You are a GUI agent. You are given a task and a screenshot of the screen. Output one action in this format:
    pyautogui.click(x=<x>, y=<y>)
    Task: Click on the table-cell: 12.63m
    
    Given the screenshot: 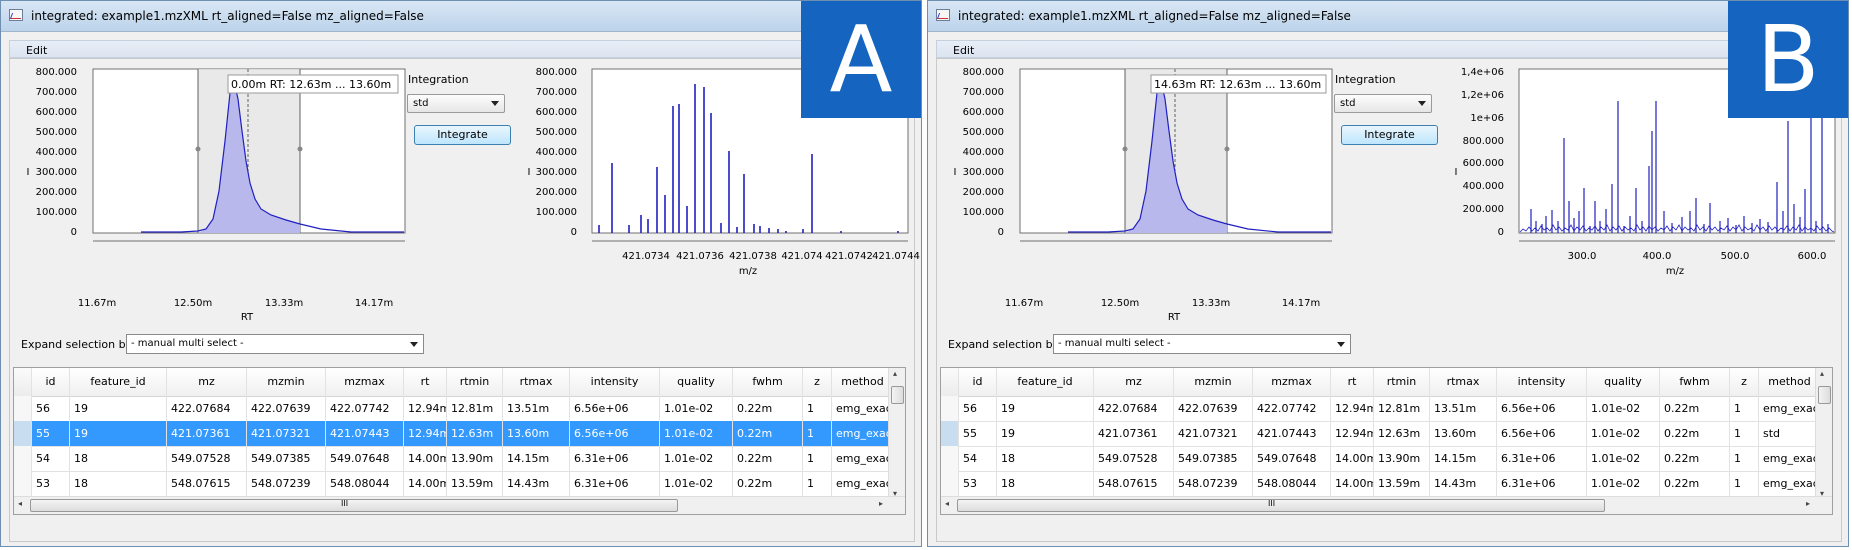 What is the action you would take?
    pyautogui.click(x=1402, y=433)
    